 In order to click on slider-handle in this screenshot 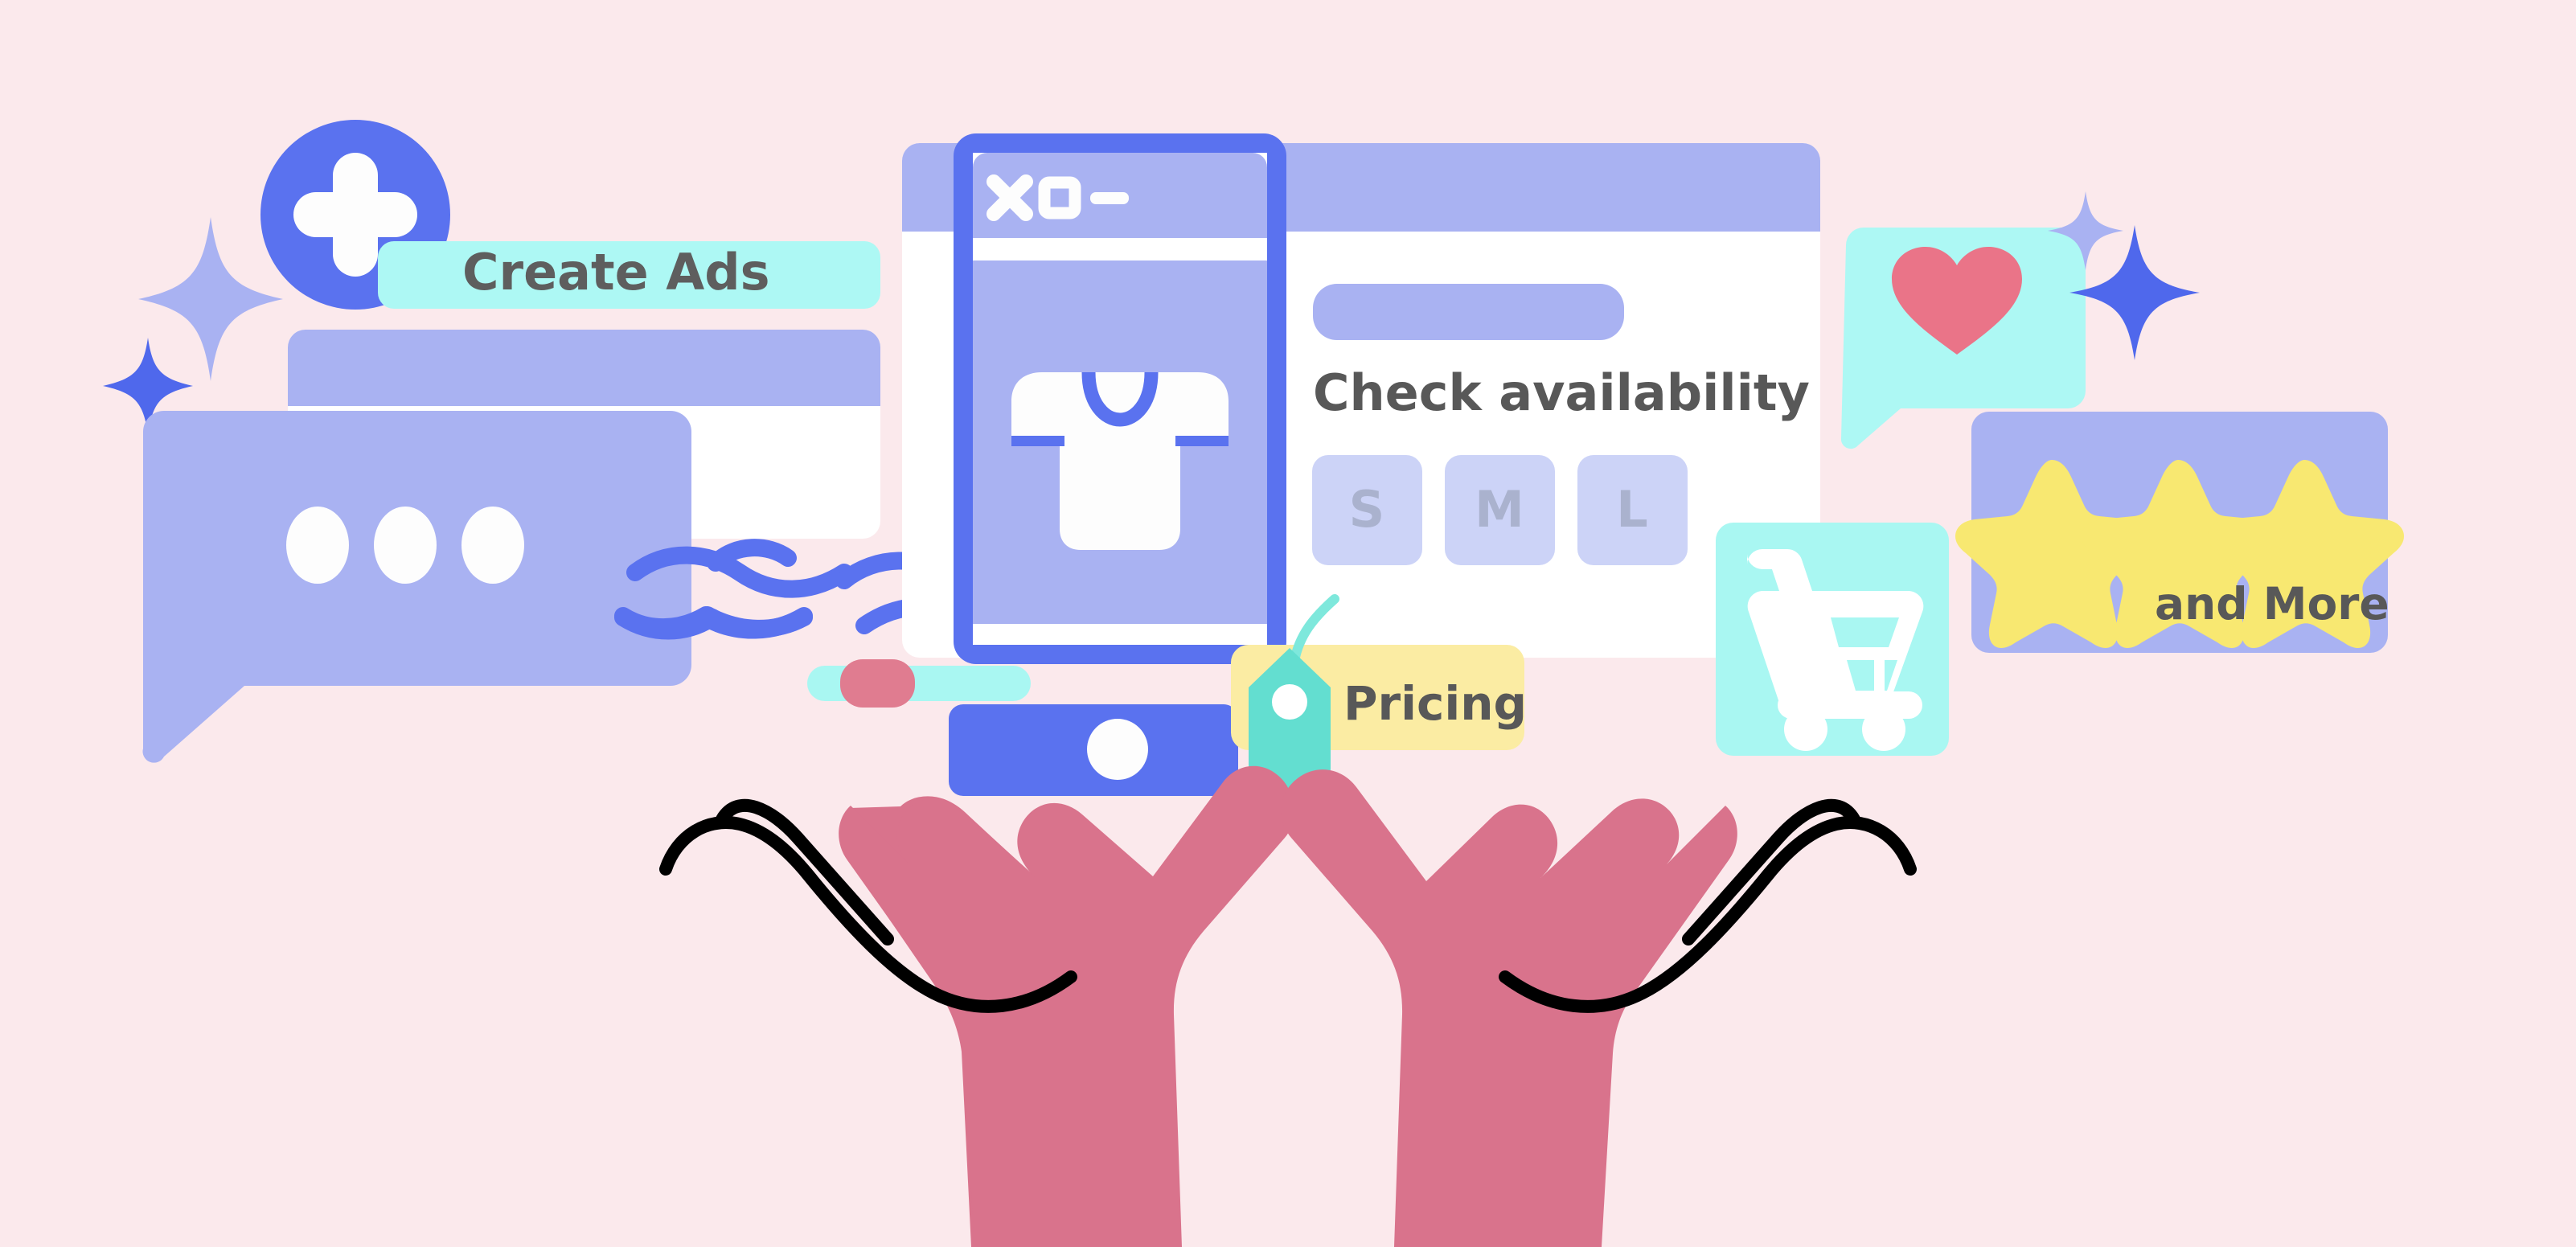, I will do `click(878, 683)`.